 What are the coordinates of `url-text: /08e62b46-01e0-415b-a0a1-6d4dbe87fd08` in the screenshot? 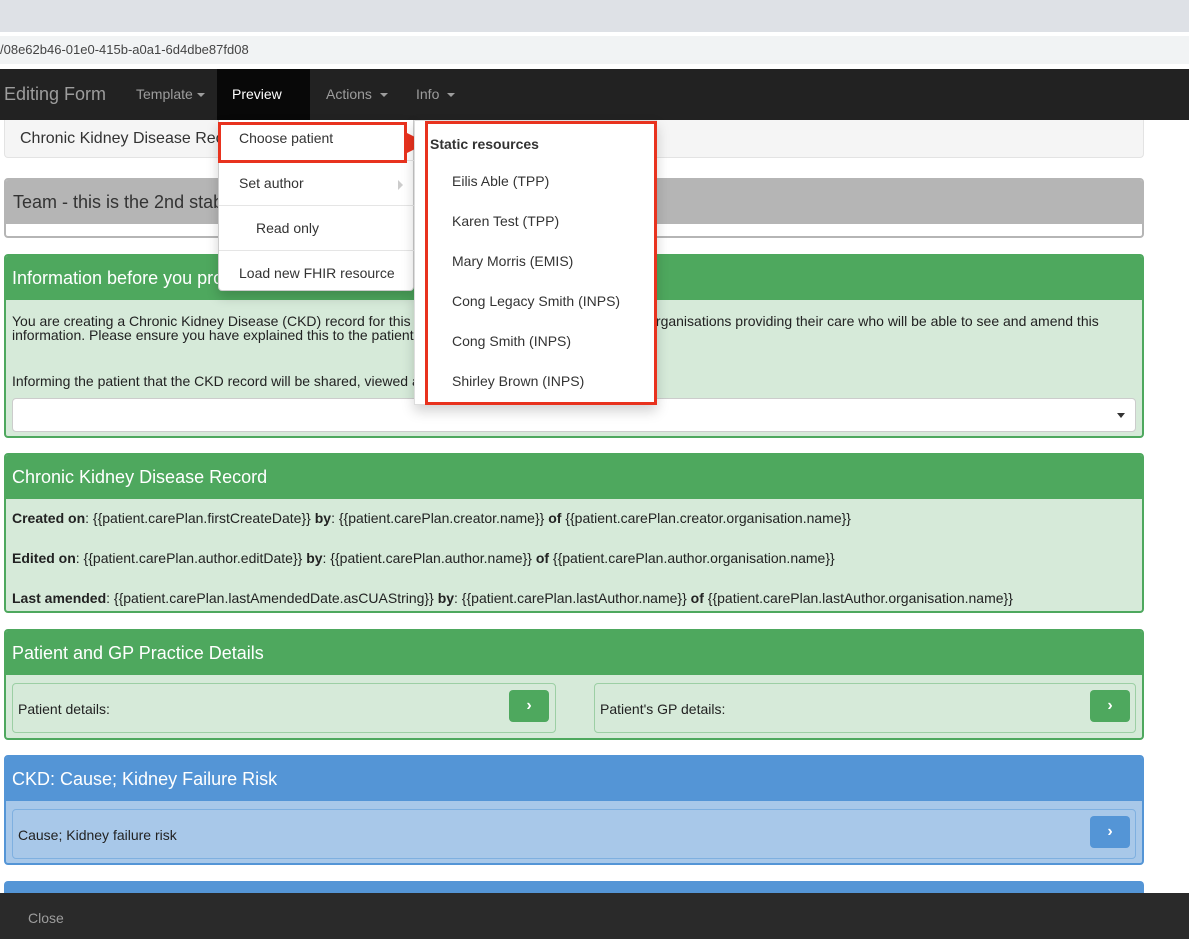 It's located at (124, 49).